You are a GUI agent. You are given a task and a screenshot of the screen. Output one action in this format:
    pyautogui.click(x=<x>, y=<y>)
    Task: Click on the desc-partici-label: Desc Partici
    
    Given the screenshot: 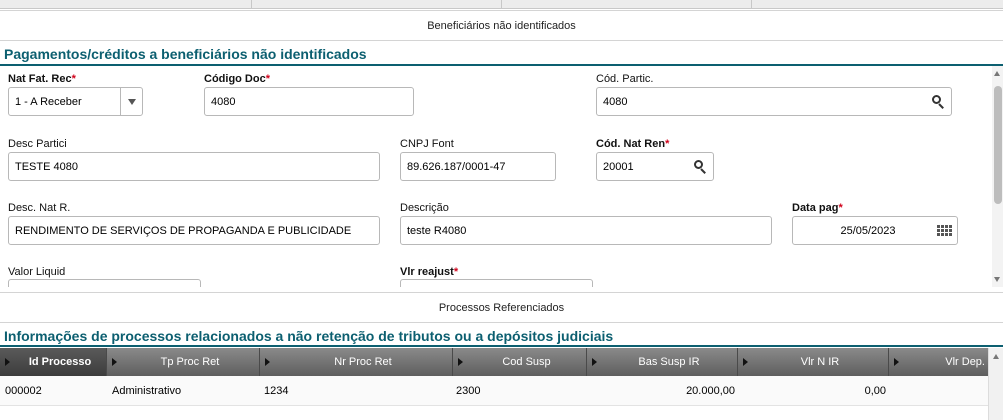 What is the action you would take?
    pyautogui.click(x=37, y=144)
    